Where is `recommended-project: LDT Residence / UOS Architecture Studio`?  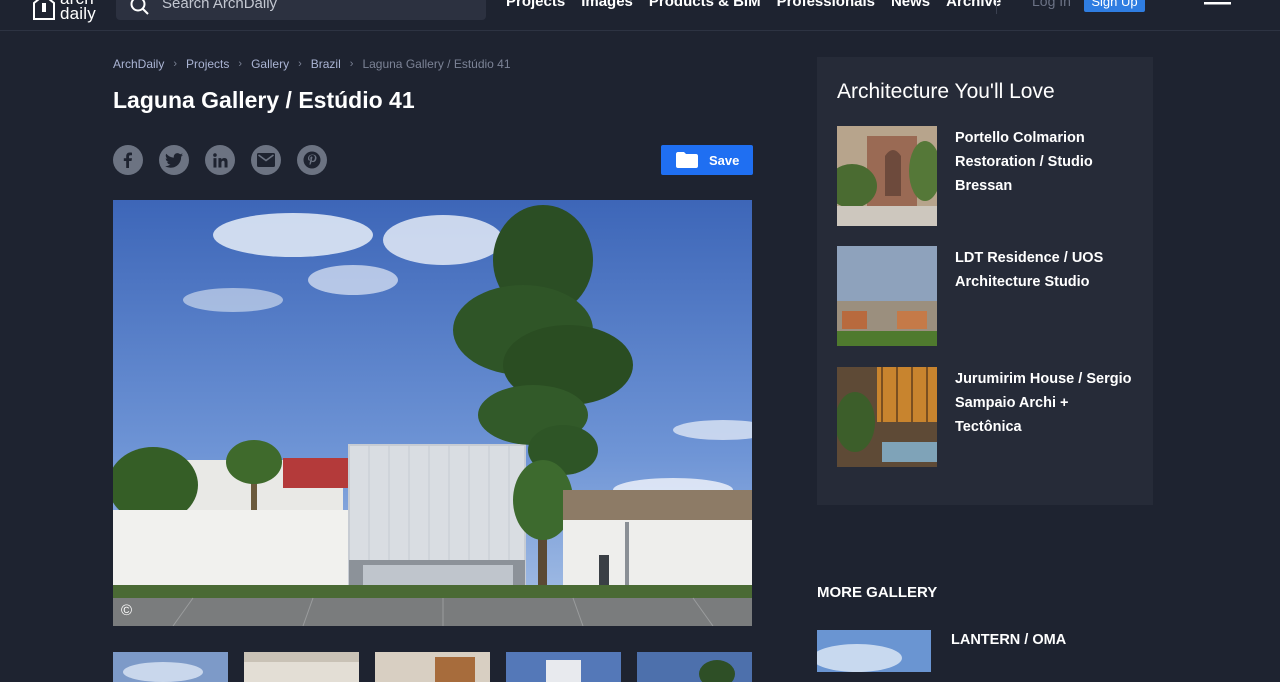 recommended-project: LDT Residence / UOS Architecture Studio is located at coordinates (985, 296).